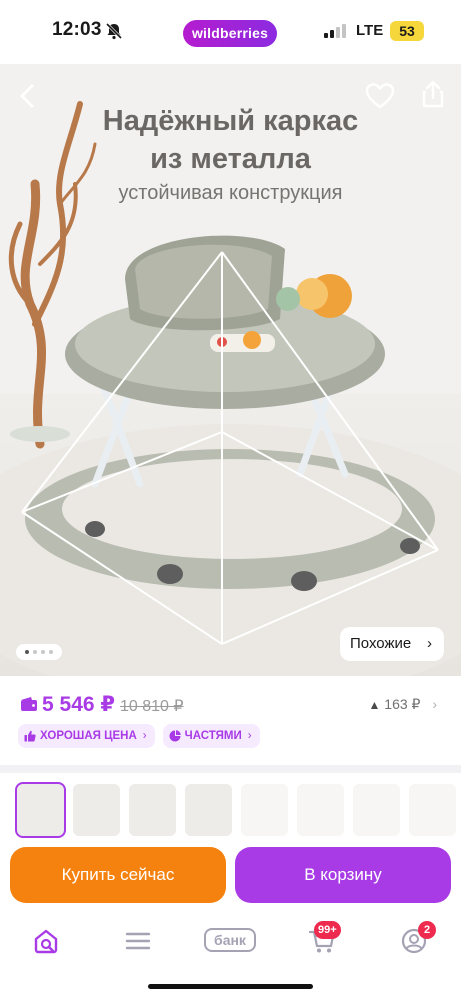  What do you see at coordinates (152, 706) in the screenshot?
I see `old-price: 10 810 ₽` at bounding box center [152, 706].